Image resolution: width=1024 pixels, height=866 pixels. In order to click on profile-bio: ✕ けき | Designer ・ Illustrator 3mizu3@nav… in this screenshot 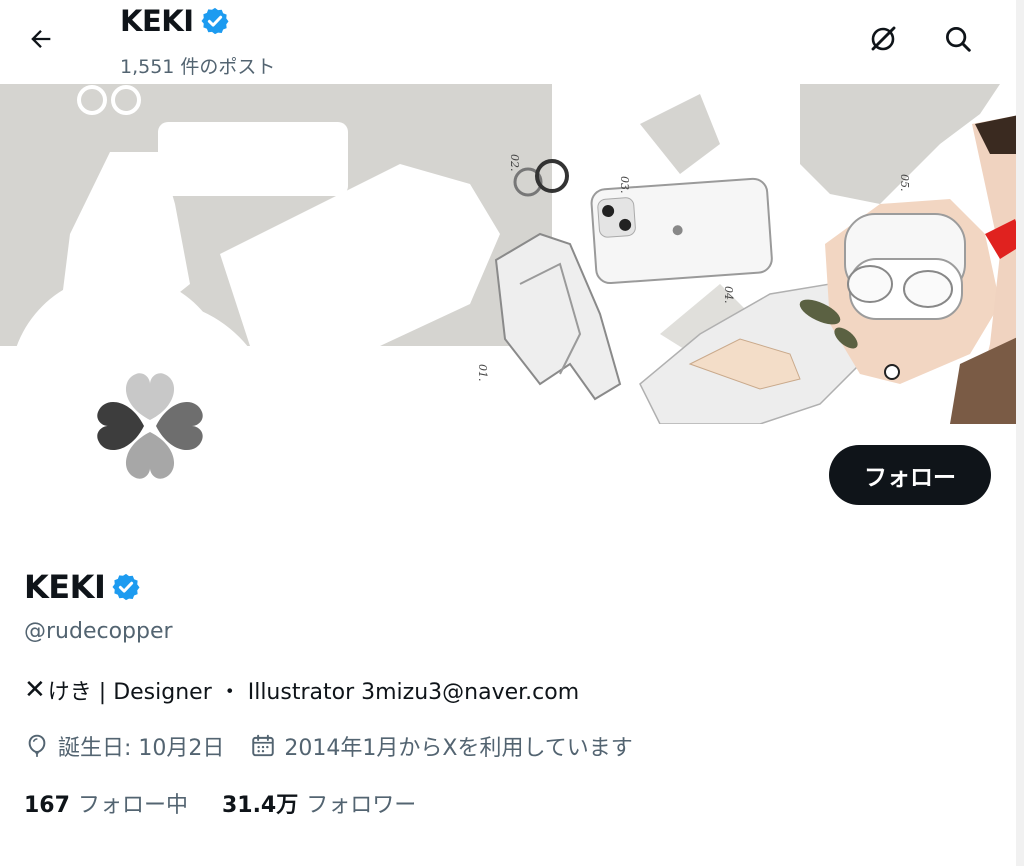, I will do `click(301, 690)`.